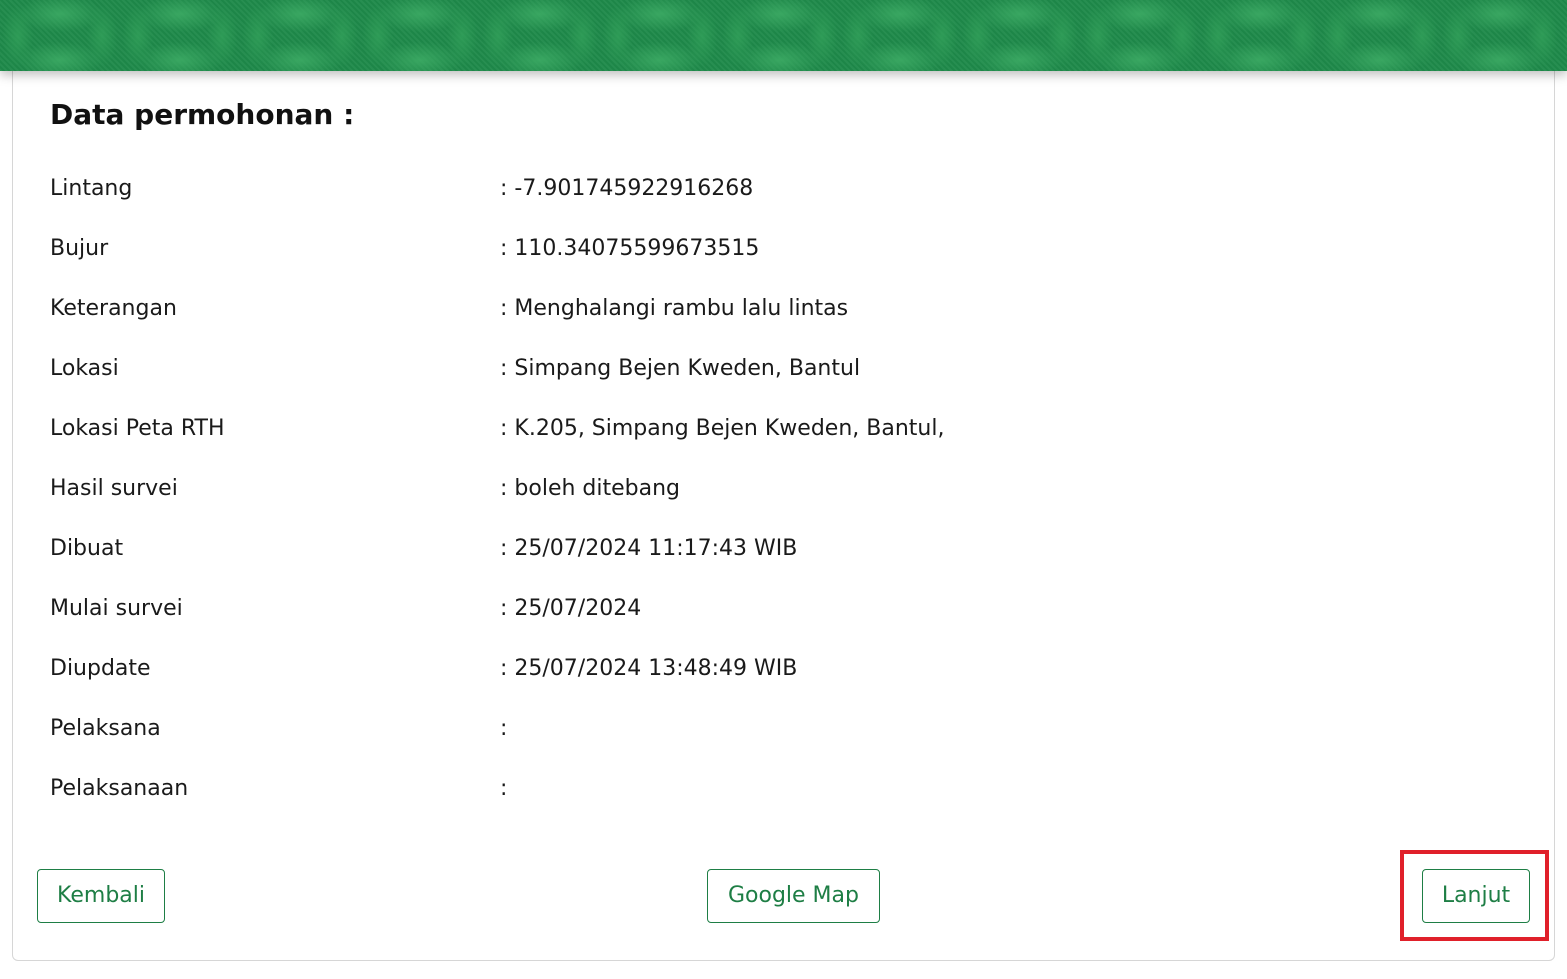  Describe the element at coordinates (101, 896) in the screenshot. I see `back-button: Kembali` at that location.